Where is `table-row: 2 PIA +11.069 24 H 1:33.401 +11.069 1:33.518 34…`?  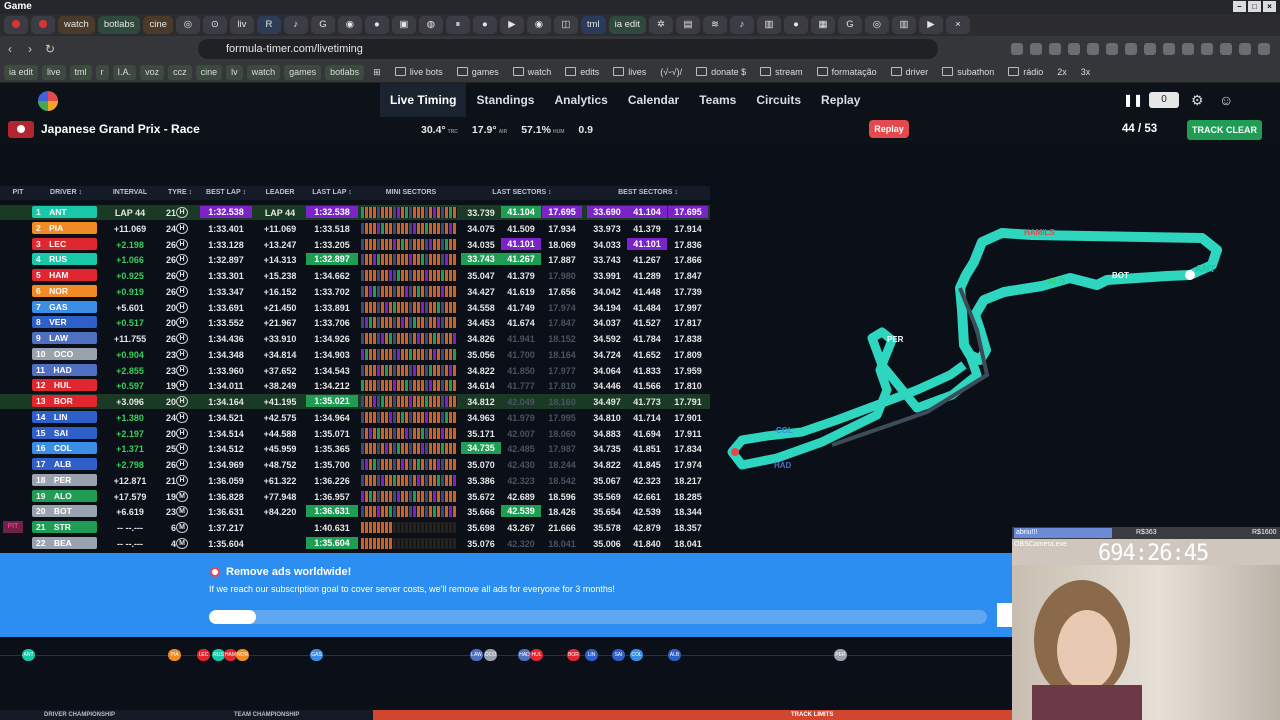 table-row: 2 PIA +11.069 24 H 1:33.401 +11.069 1:33.518 34… is located at coordinates (355, 228).